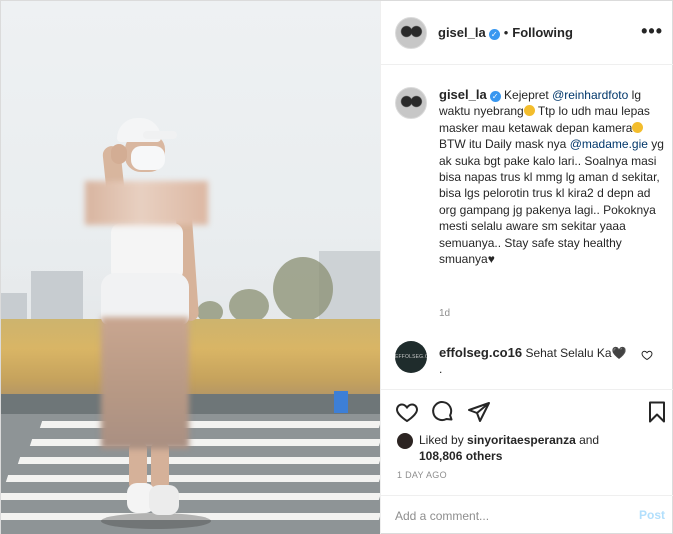 The image size is (673, 534). I want to click on caption-text: BTW itu Daily mask nya, so click(504, 144).